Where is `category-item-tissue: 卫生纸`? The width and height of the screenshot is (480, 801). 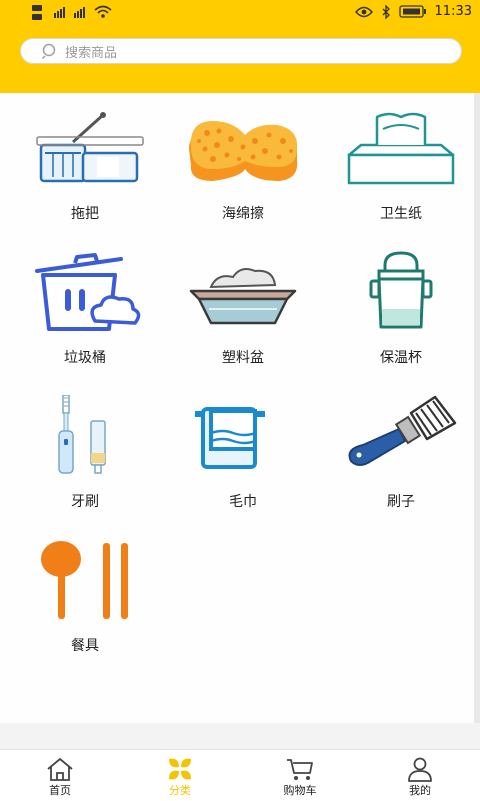 category-item-tissue: 卫生纸 is located at coordinates (401, 165).